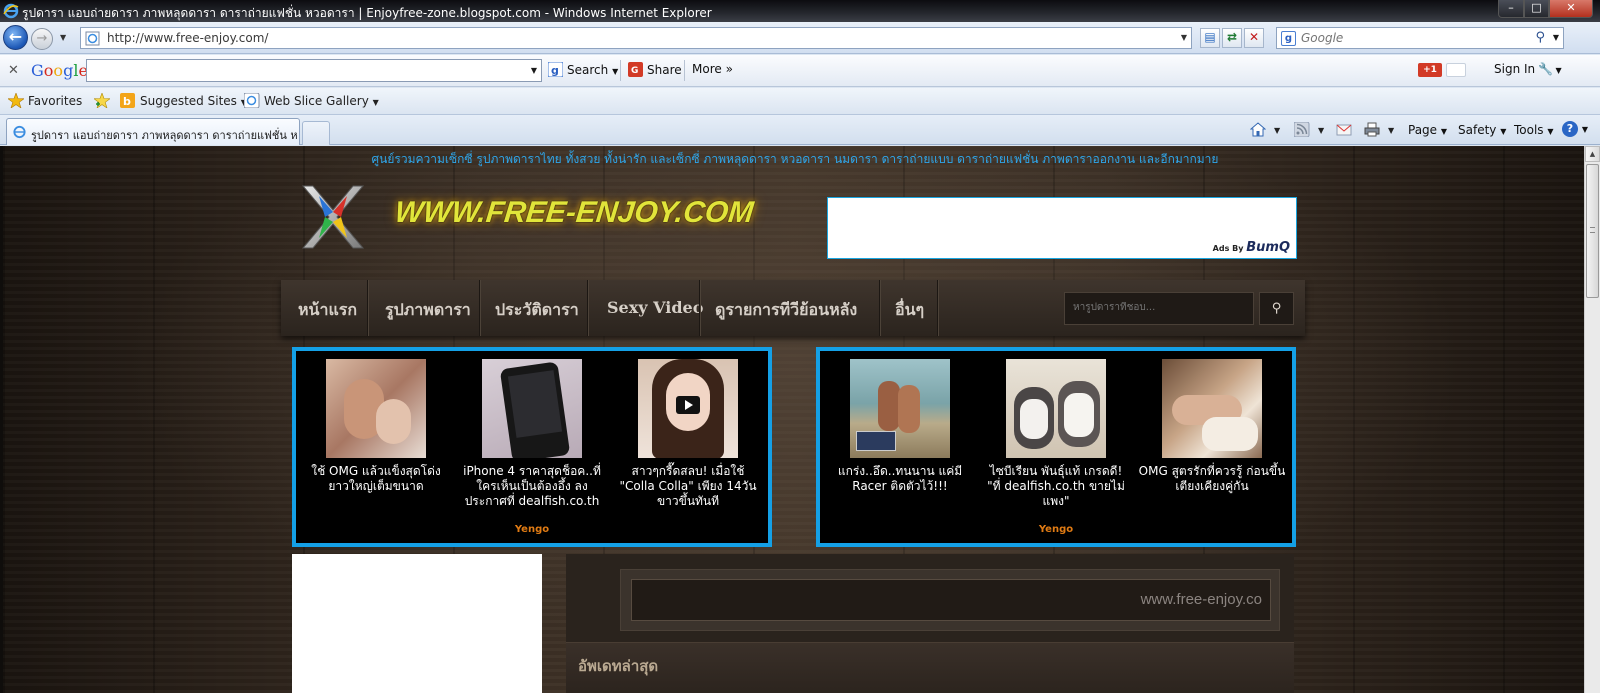 The width and height of the screenshot is (1600, 693). I want to click on new-tab-button, so click(316, 133).